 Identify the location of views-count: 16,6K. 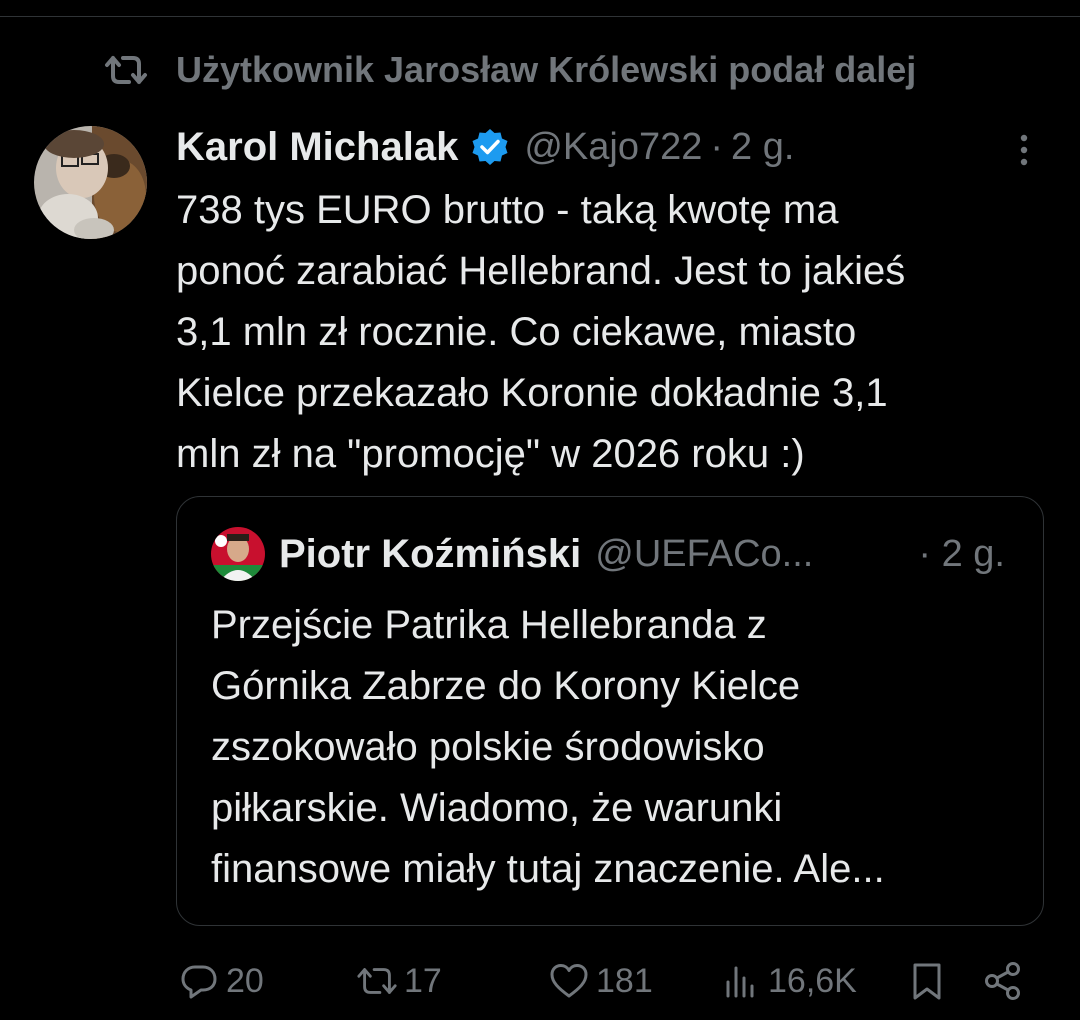
(812, 980).